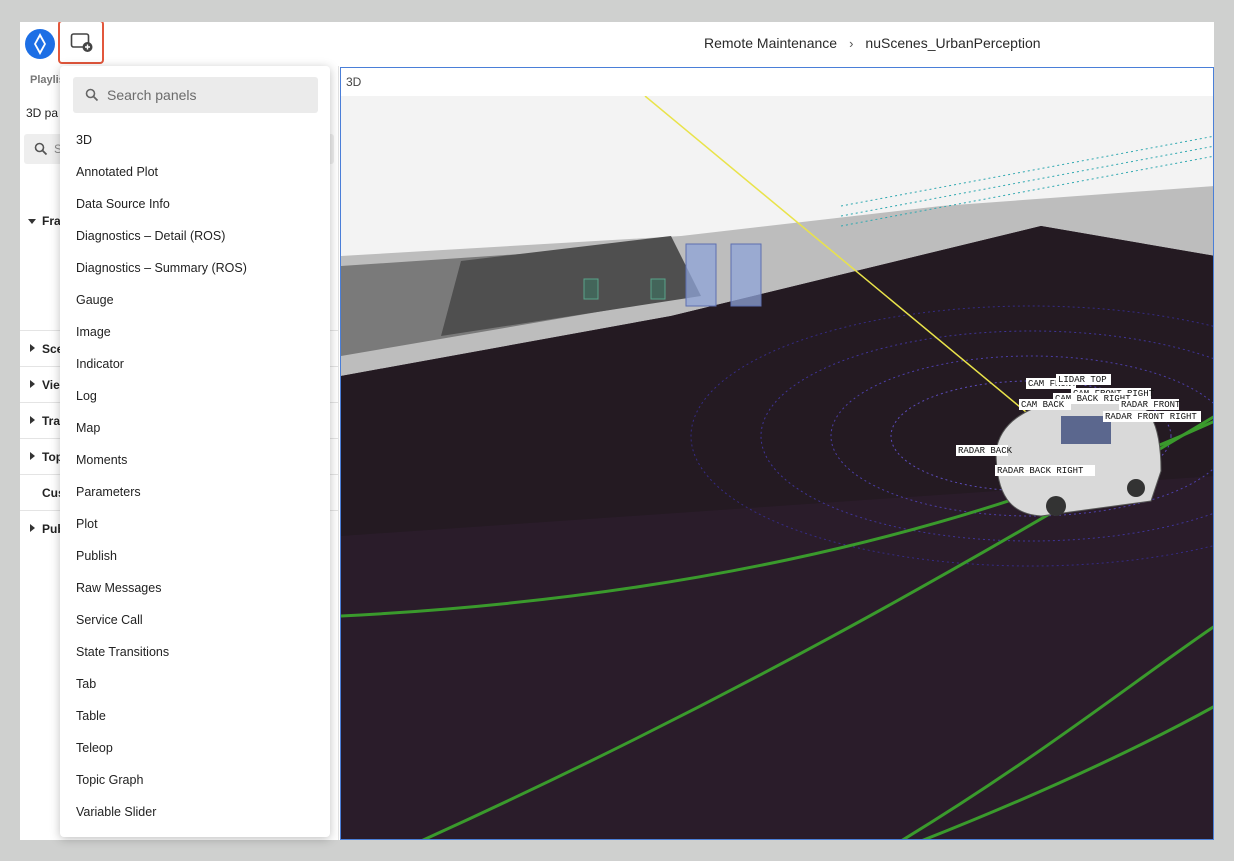 This screenshot has width=1234, height=861. Describe the element at coordinates (32, 222) in the screenshot. I see `caret-down-icon` at that location.